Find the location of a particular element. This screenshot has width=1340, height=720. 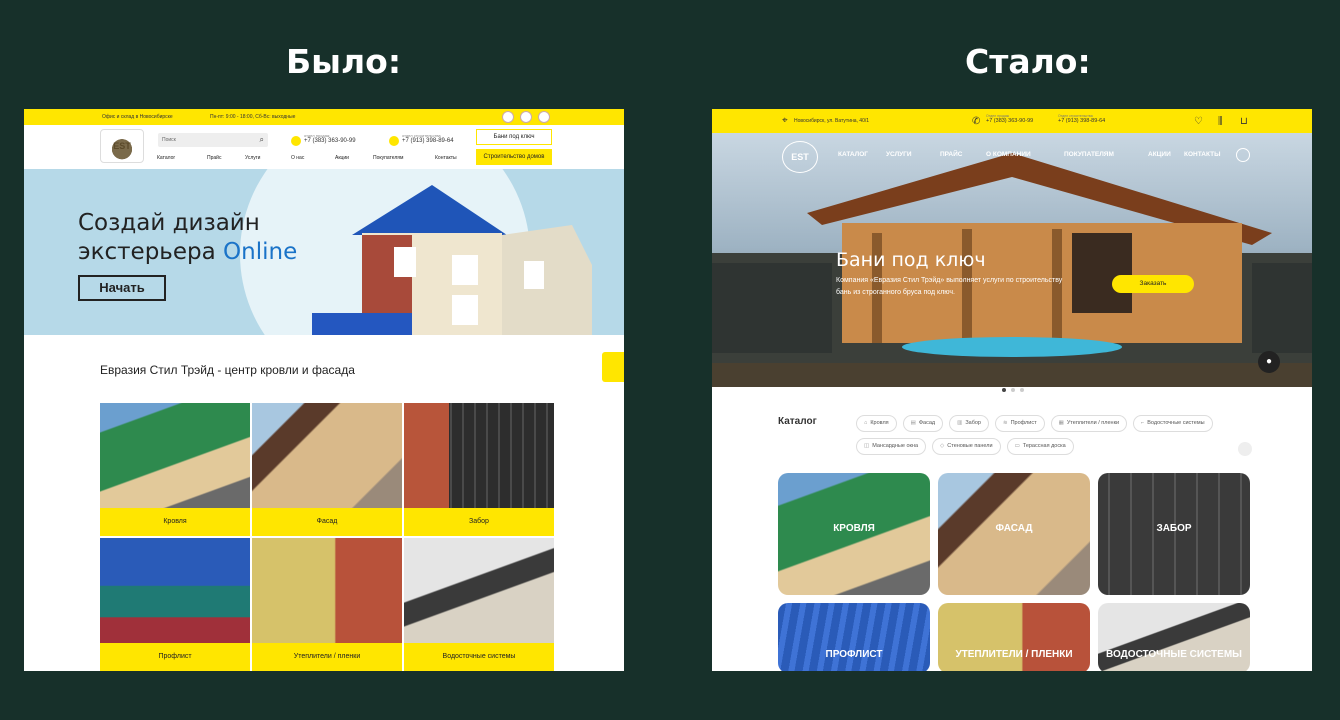

chip-label: Утеплители / пленки is located at coordinates (1093, 423).